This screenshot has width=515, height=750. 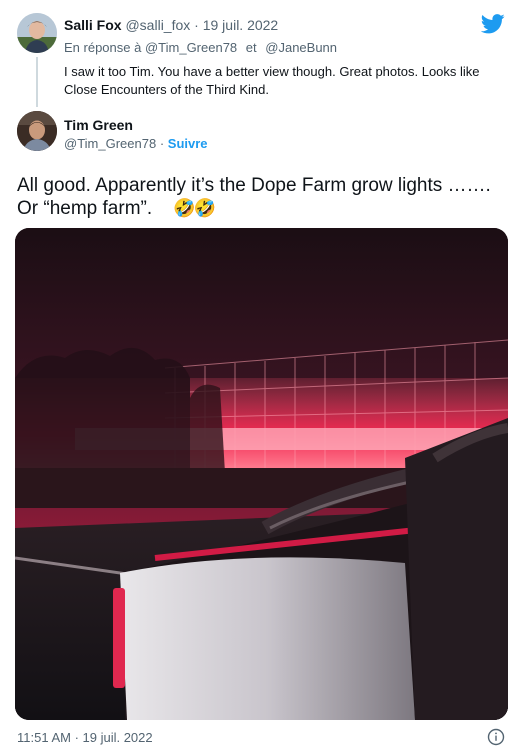 What do you see at coordinates (241, 25) in the screenshot?
I see `reply-date: 19 juil. 2022` at bounding box center [241, 25].